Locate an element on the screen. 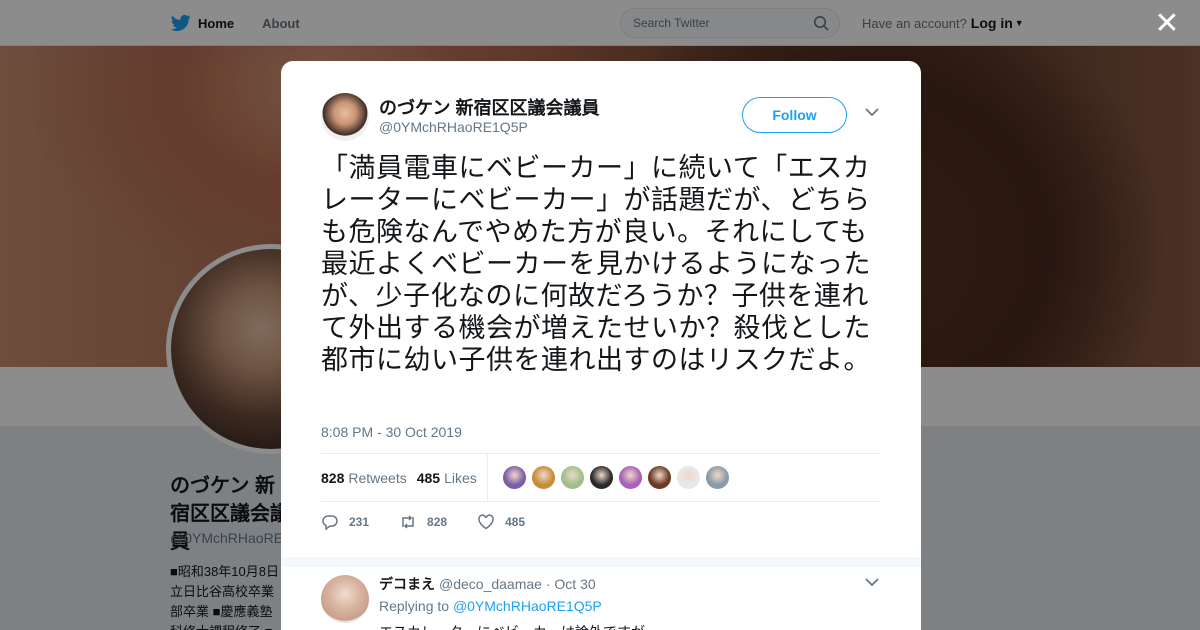 This screenshot has width=1200, height=630. likes-stat: 485 Likes is located at coordinates (447, 478).